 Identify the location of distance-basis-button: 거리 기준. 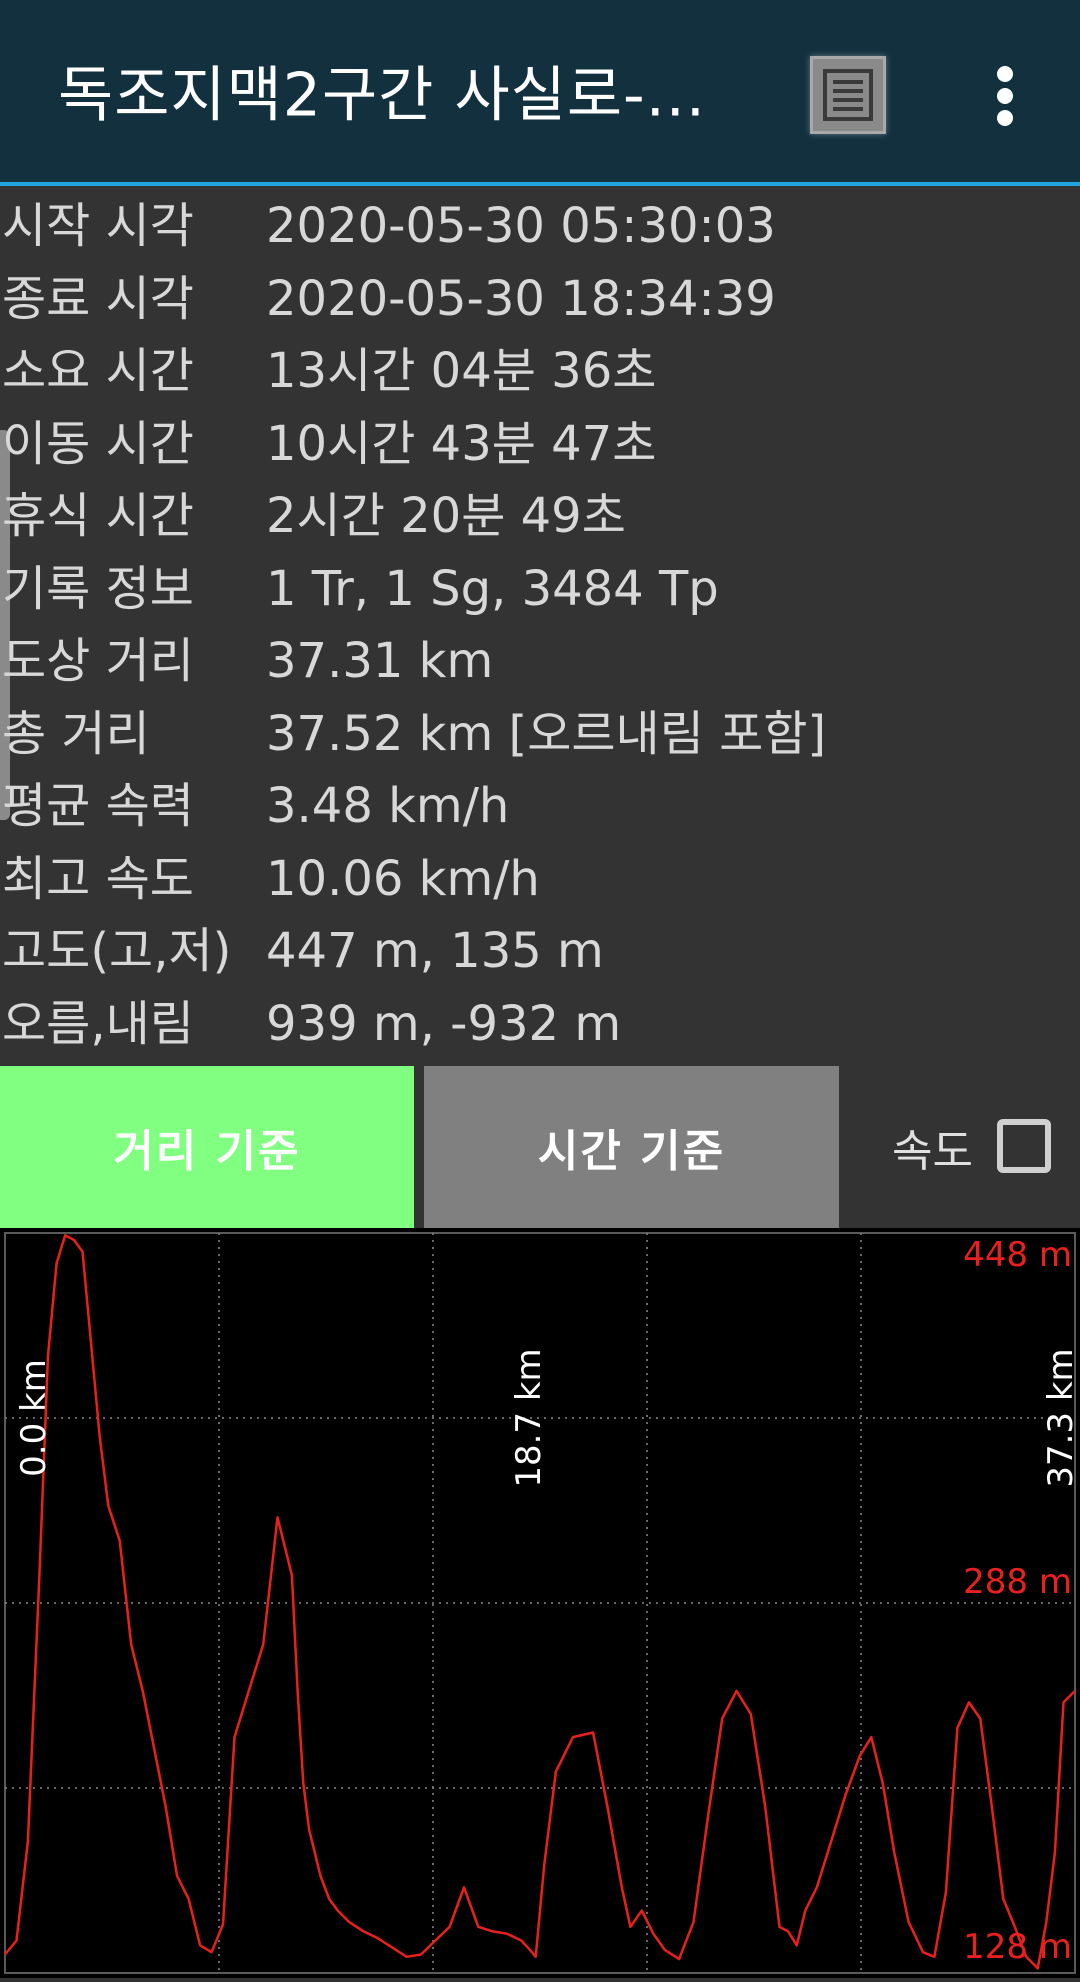
(207, 1147).